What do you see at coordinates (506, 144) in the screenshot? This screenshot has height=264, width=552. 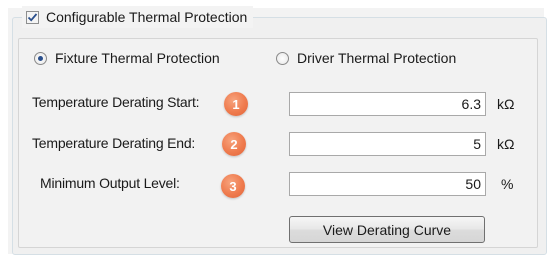 I see `temperature-derating-end-unit: kΩ` at bounding box center [506, 144].